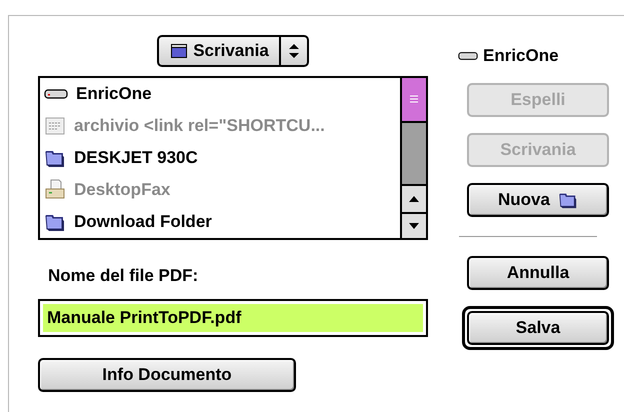 This screenshot has width=624, height=412. What do you see at coordinates (220, 94) in the screenshot?
I see `file-list-item: EnricOne` at bounding box center [220, 94].